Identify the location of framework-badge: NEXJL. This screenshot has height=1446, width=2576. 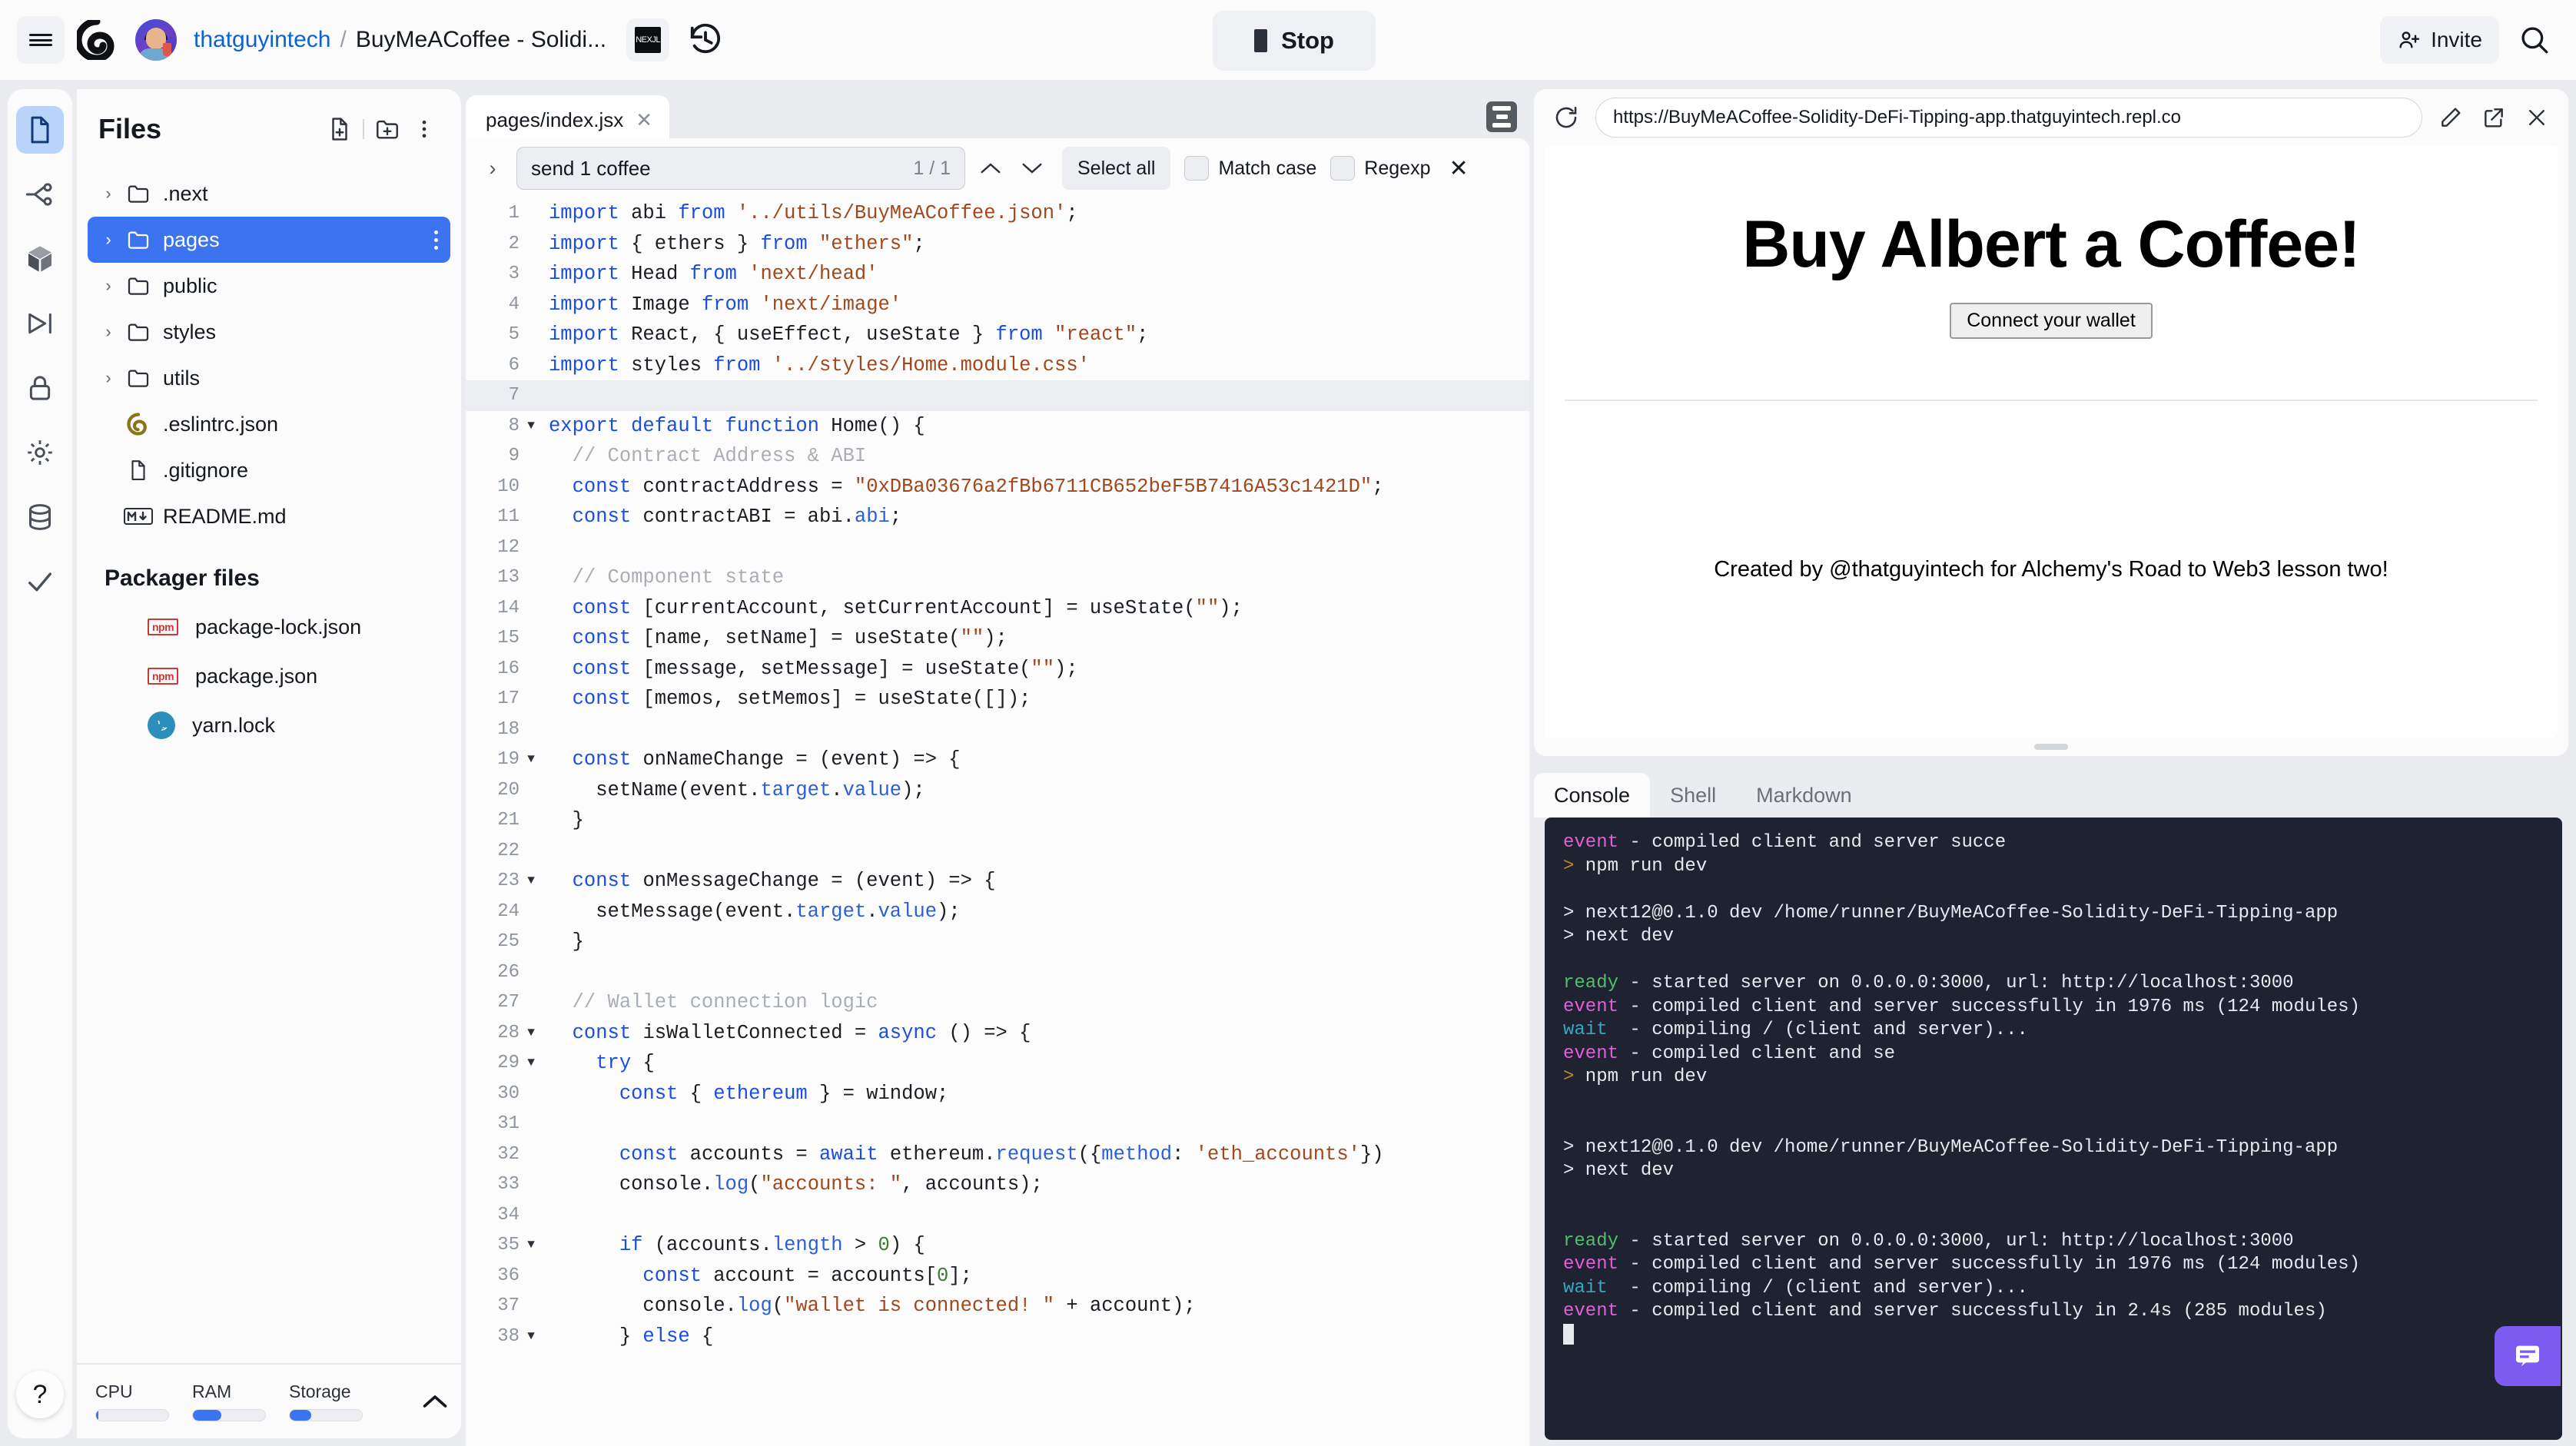
(648, 39).